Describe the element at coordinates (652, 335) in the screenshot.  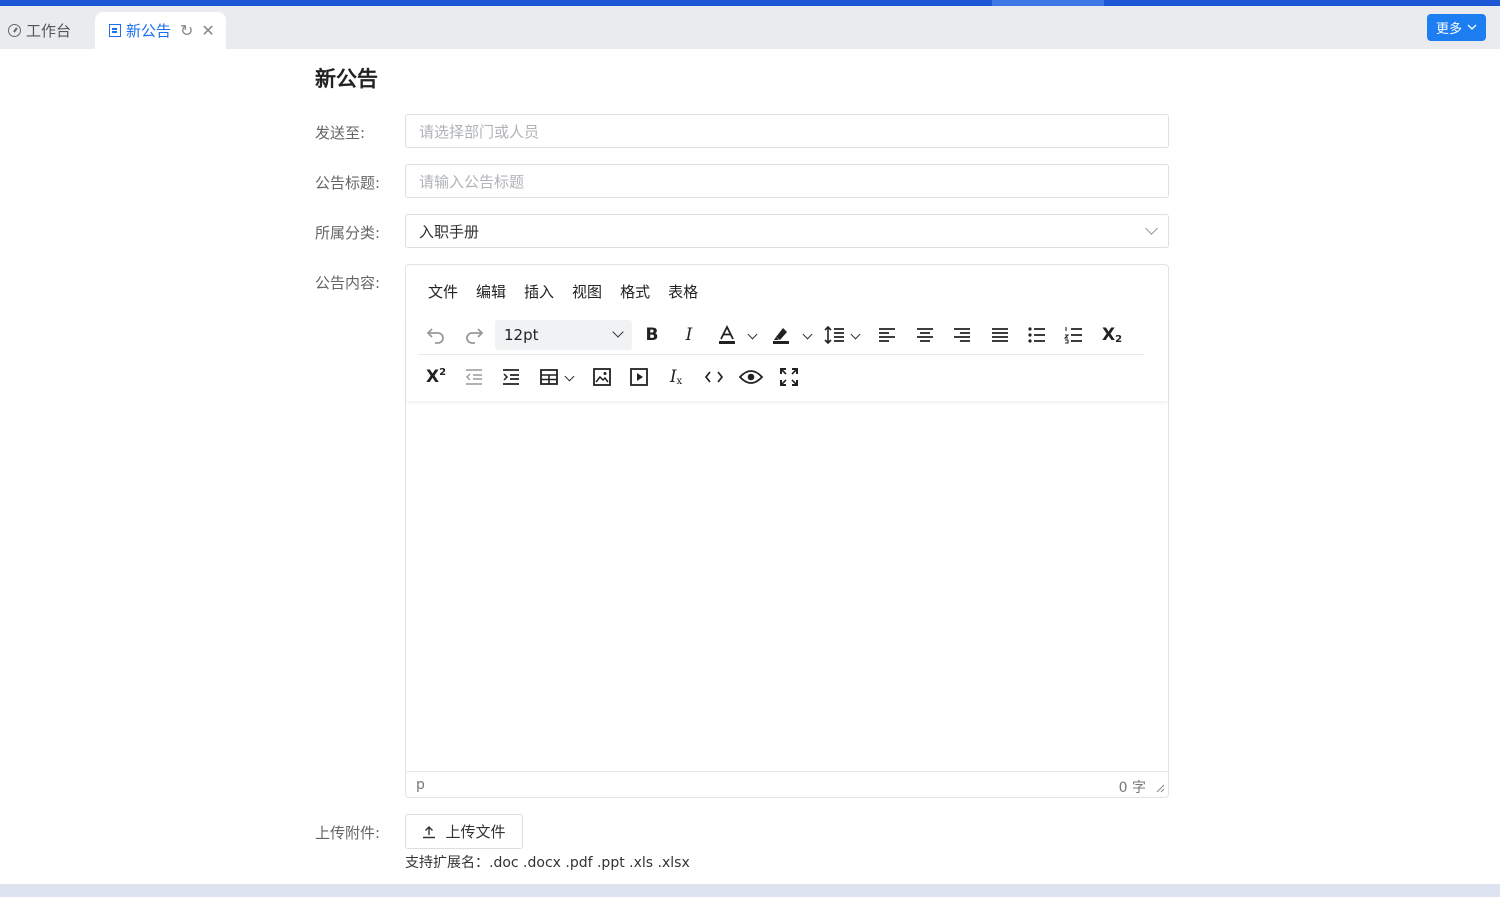
I see `bold-icon: B` at that location.